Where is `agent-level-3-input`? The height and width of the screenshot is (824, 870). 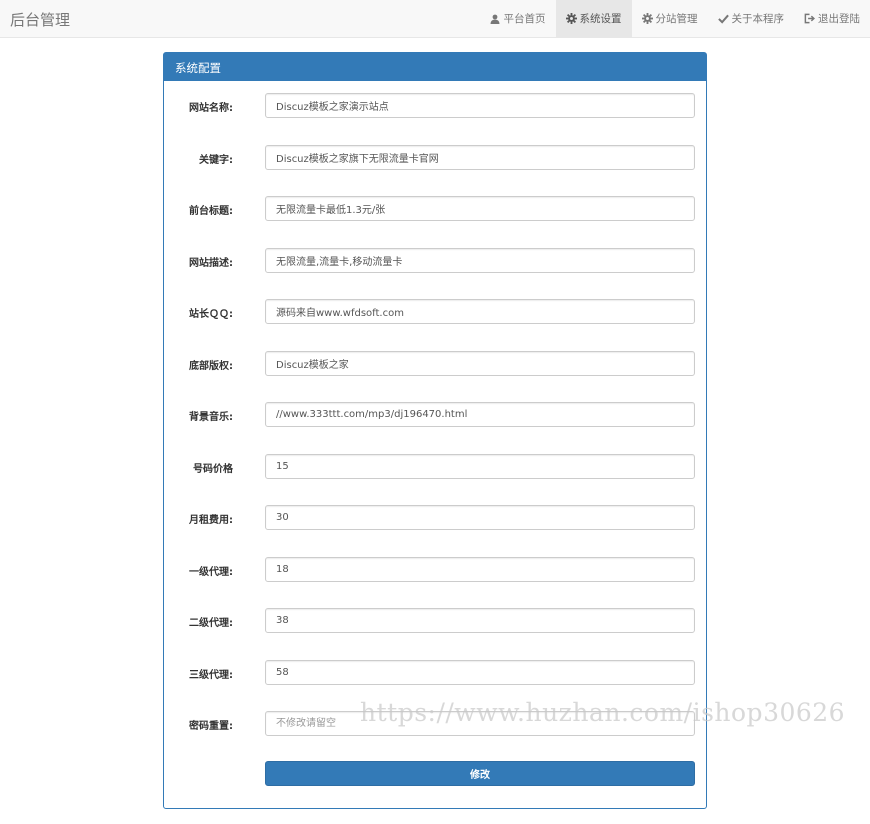
agent-level-3-input is located at coordinates (480, 672).